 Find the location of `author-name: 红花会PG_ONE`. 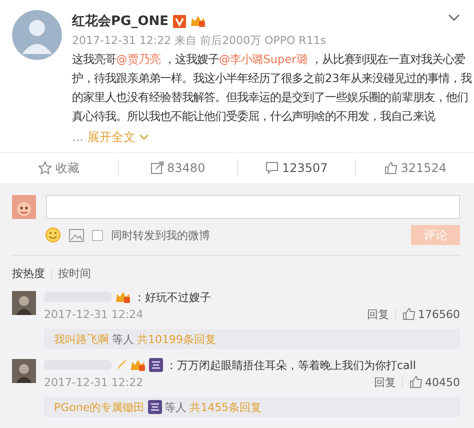

author-name: 红花会PG_ONE is located at coordinates (120, 21).